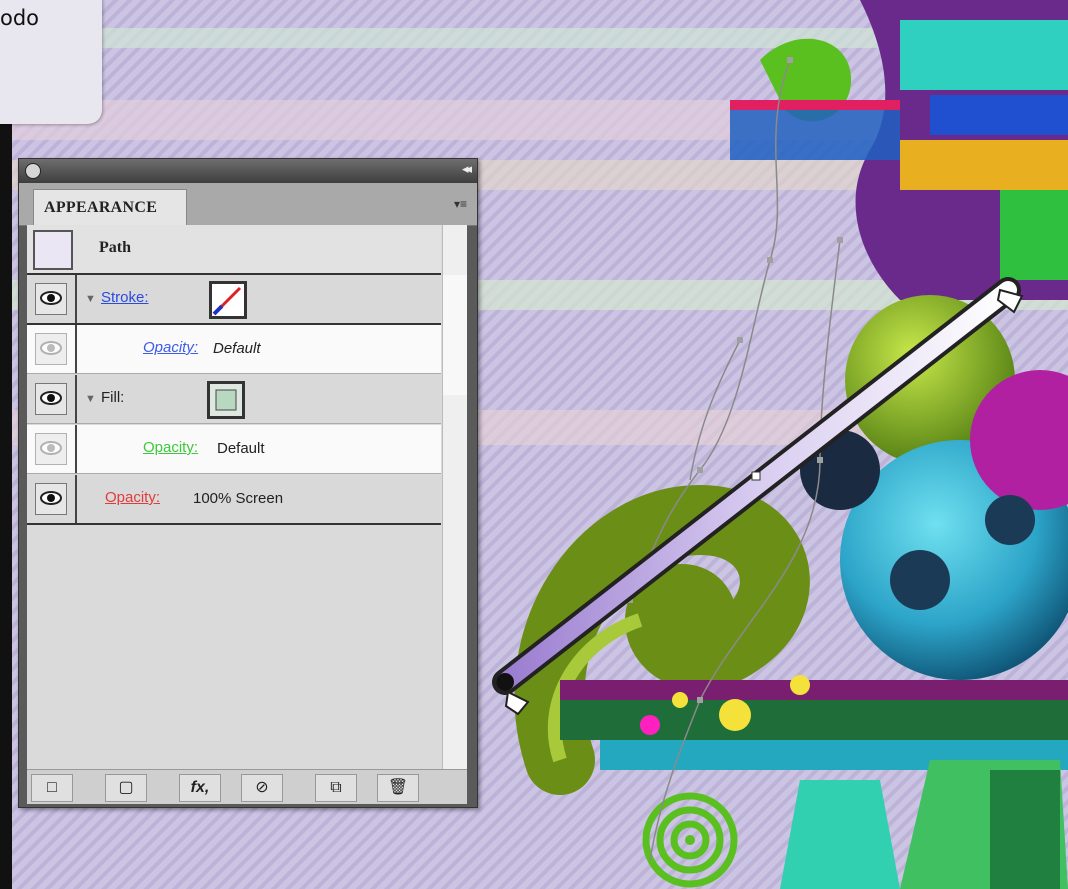 Image resolution: width=1068 pixels, height=889 pixels. What do you see at coordinates (336, 788) in the screenshot?
I see `duplicate-item-icon: ⧉` at bounding box center [336, 788].